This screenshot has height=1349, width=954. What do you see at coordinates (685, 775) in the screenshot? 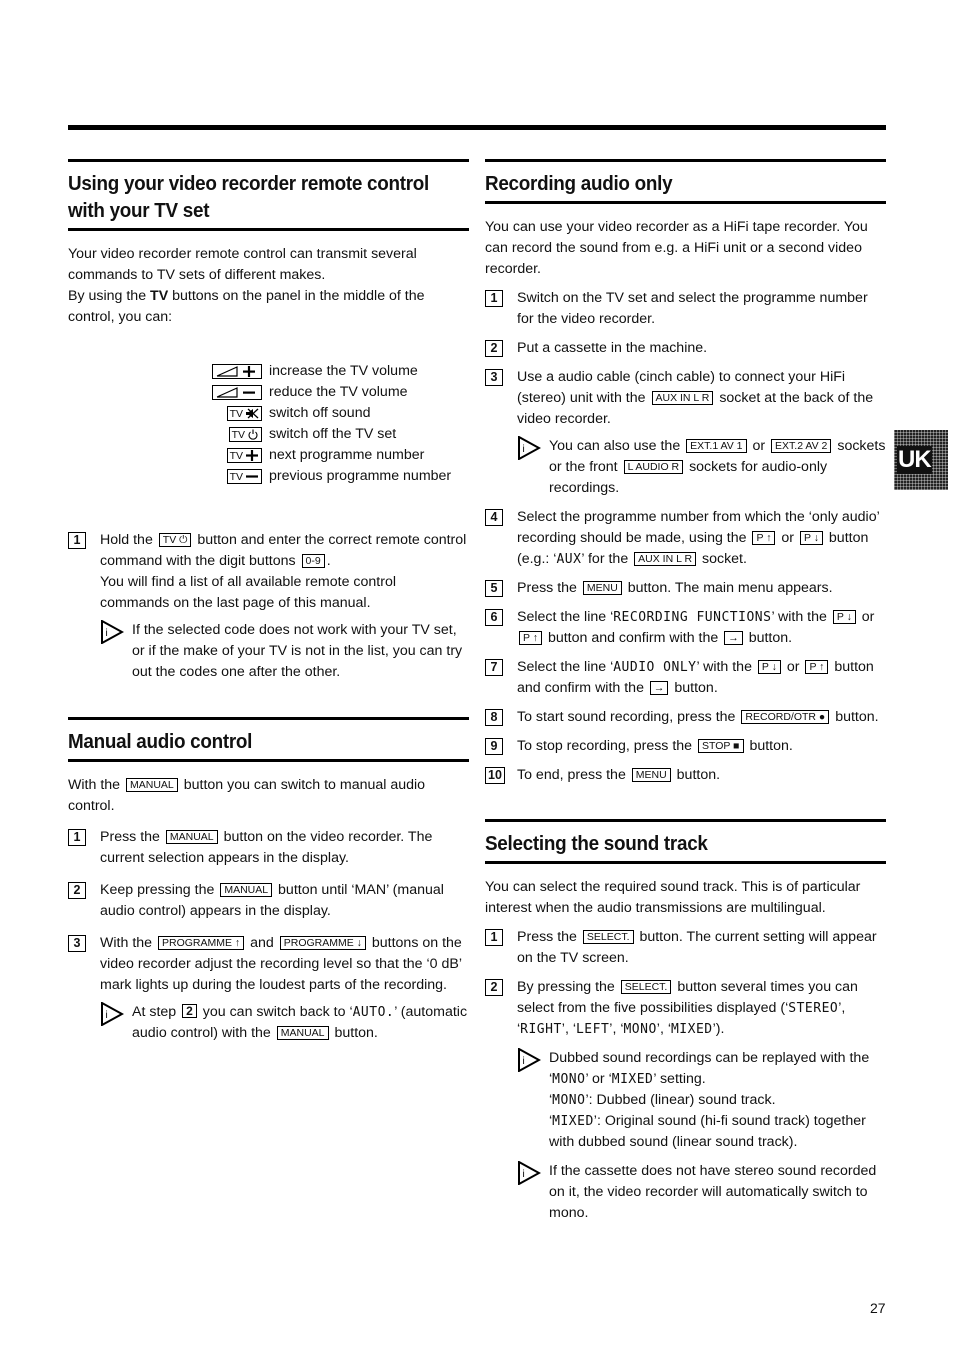
I see `step-item: 10 To end, press the MENU button.` at bounding box center [685, 775].